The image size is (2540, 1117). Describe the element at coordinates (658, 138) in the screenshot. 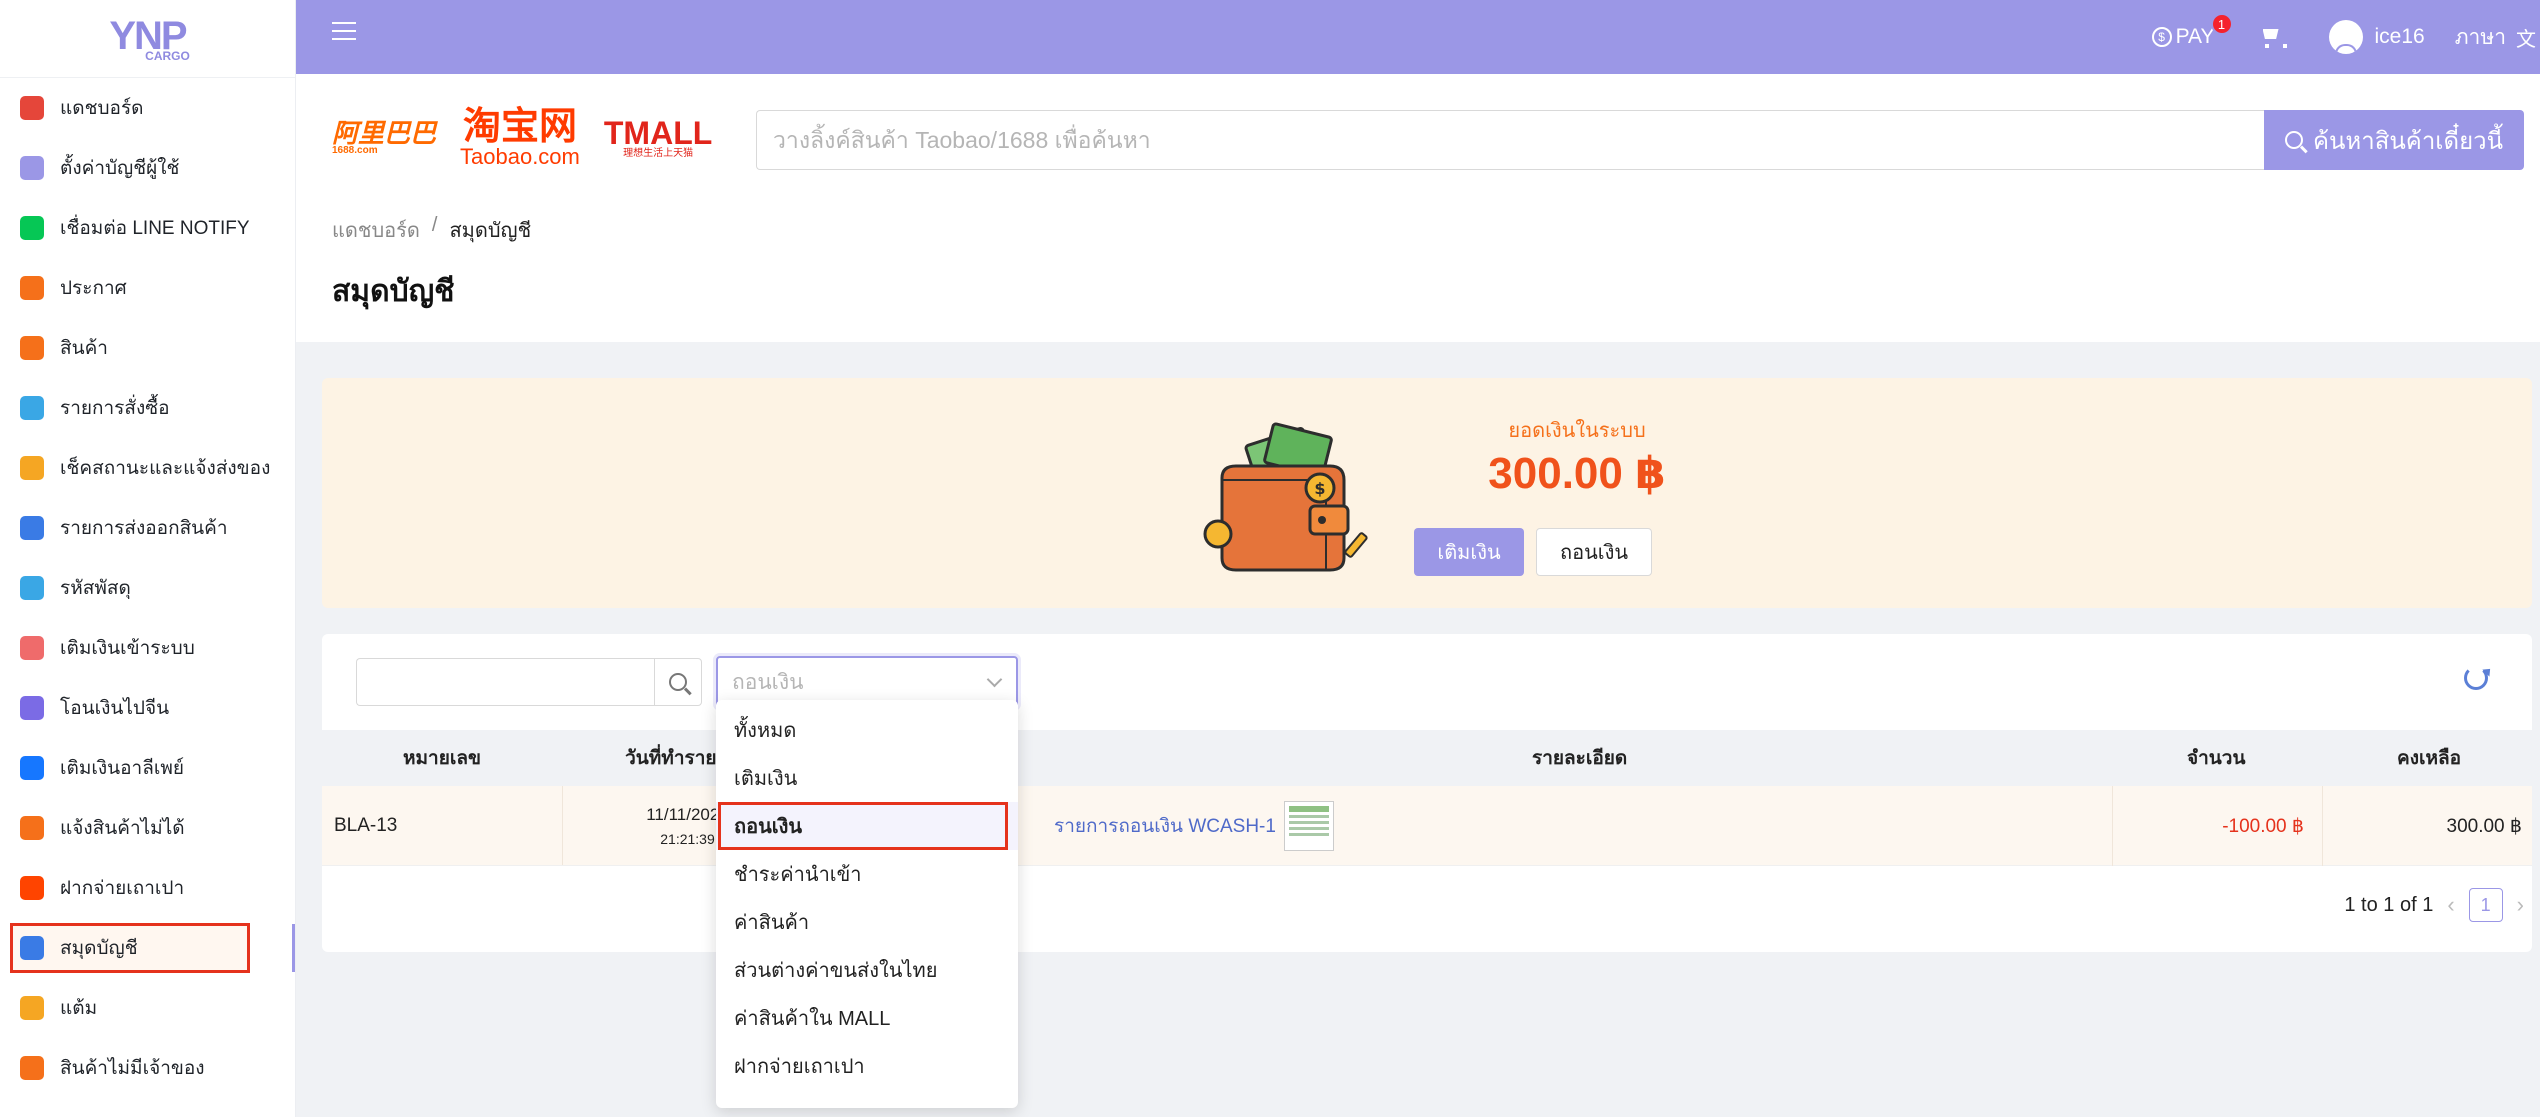

I see `brand-tmall-logo: TMALL 理想生活上天猫` at that location.